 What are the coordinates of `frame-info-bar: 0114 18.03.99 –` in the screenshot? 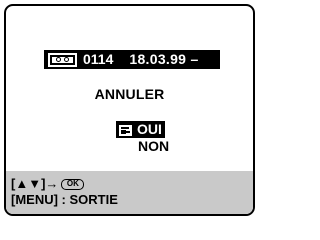 It's located at (132, 59).